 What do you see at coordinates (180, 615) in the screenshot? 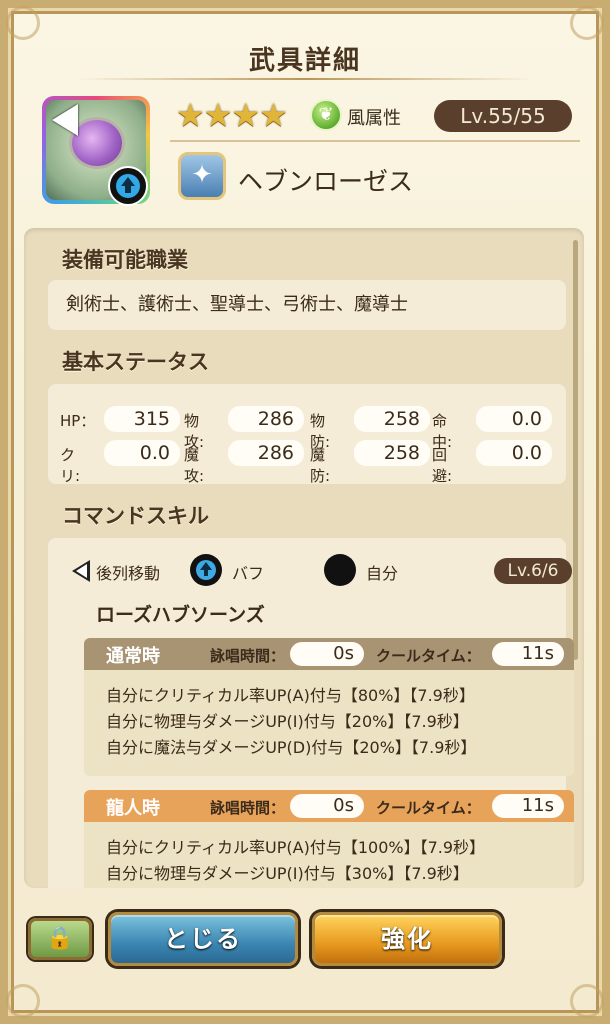
I see `skill-name: ローズハブソーンズ` at bounding box center [180, 615].